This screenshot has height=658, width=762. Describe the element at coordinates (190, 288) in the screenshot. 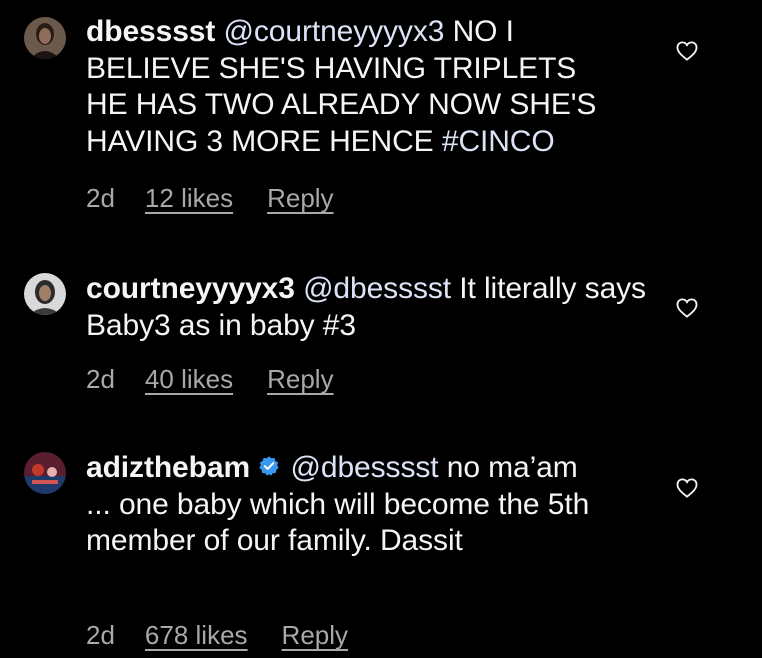

I see `username: courtneyyyyx3` at that location.